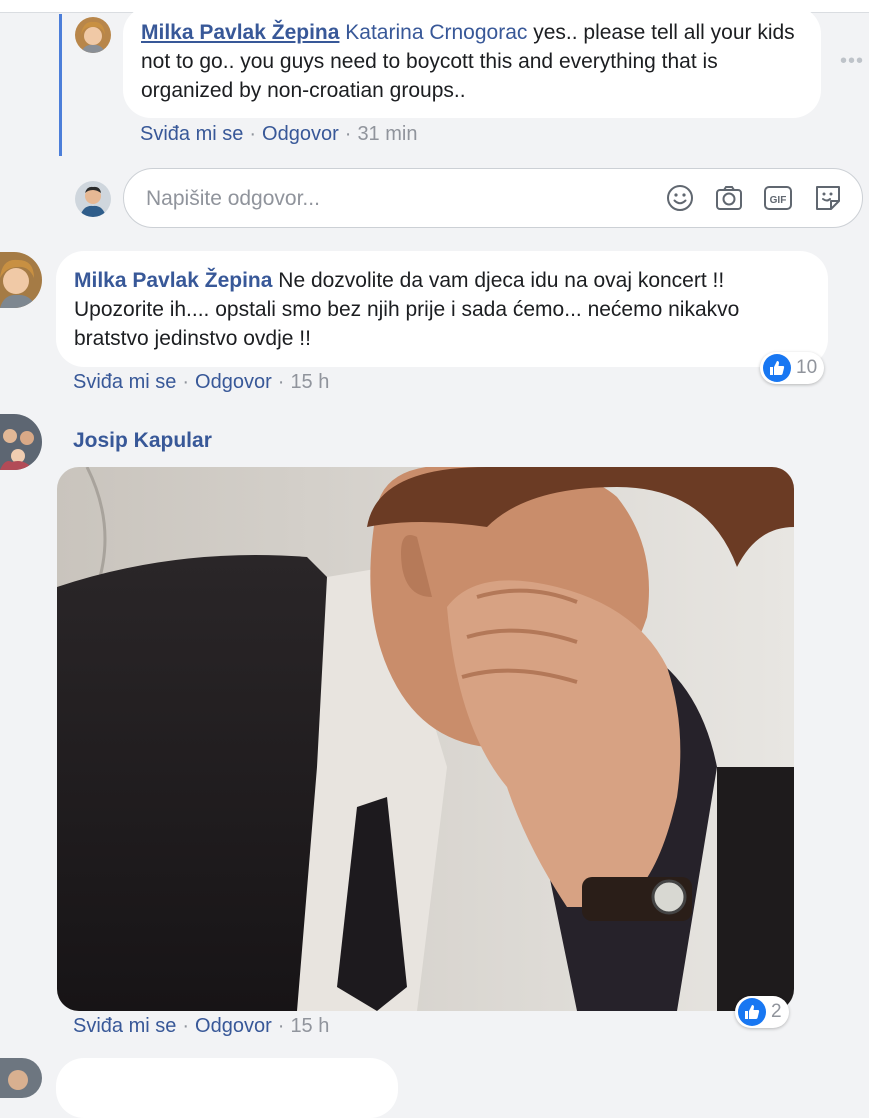 This screenshot has height=1118, width=869. What do you see at coordinates (93, 199) in the screenshot?
I see `current-user-avatar` at bounding box center [93, 199].